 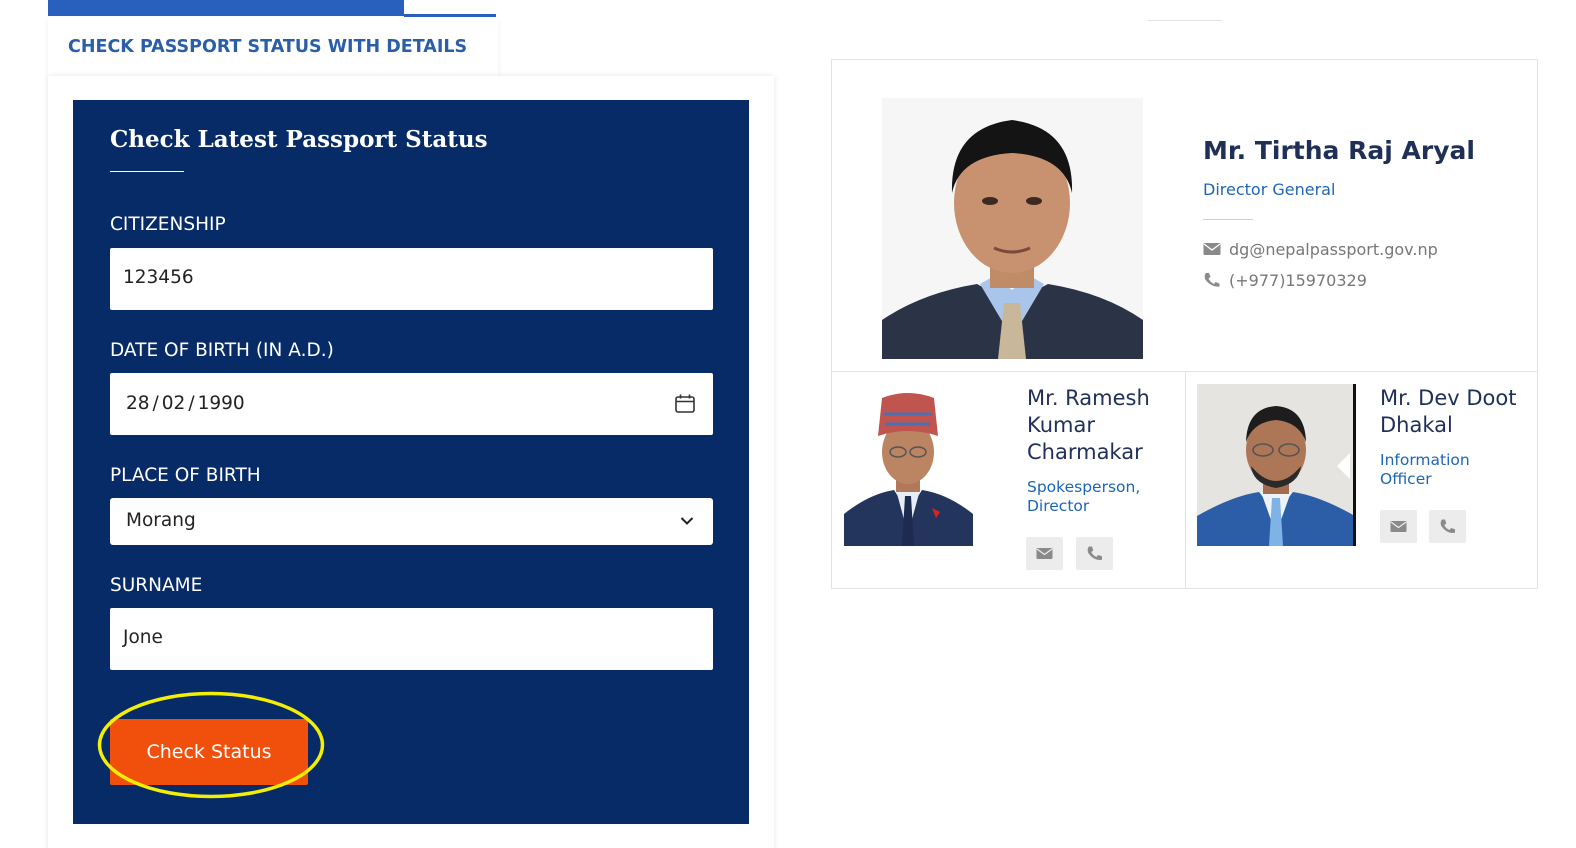 I want to click on dob-month: 02, so click(x=174, y=403).